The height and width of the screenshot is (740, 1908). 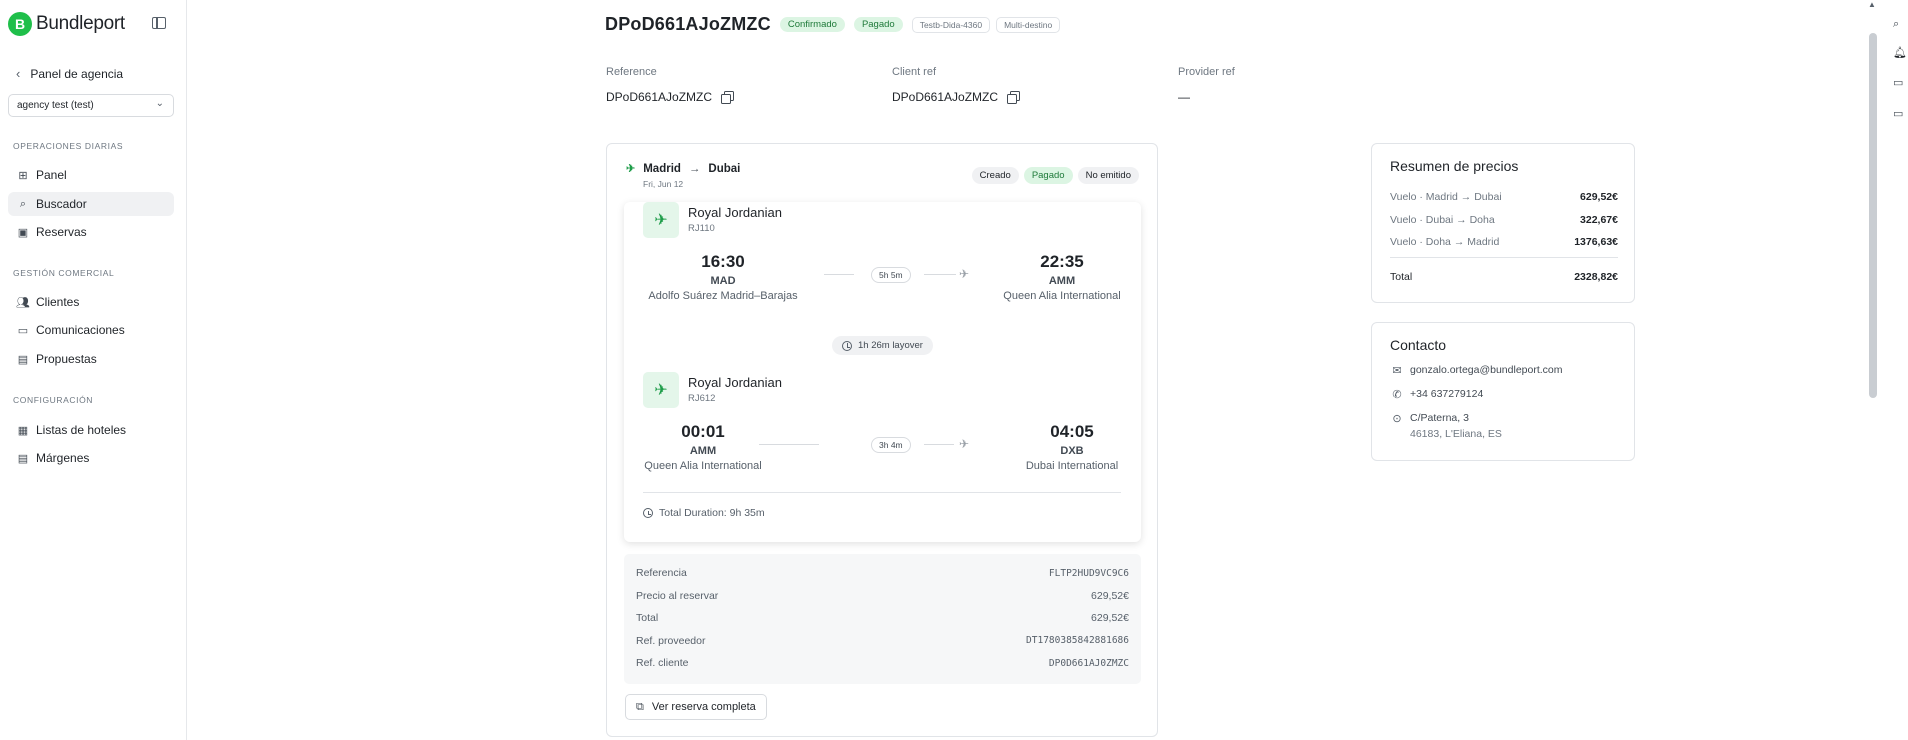 I want to click on view-full-booking-label: Ver reserva completa, so click(x=703, y=707).